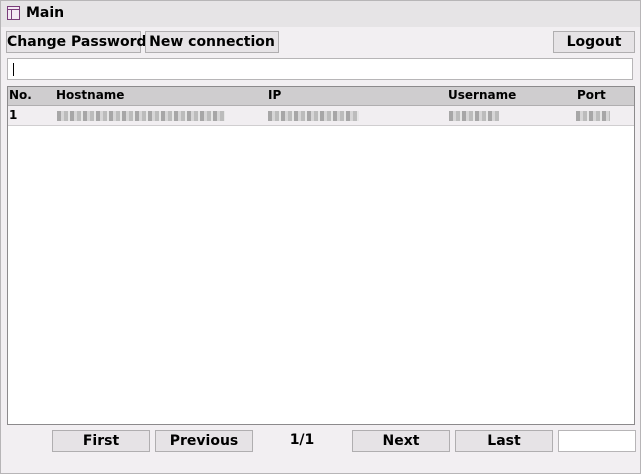 The height and width of the screenshot is (474, 641). I want to click on page-indicator: 1/1, so click(302, 440).